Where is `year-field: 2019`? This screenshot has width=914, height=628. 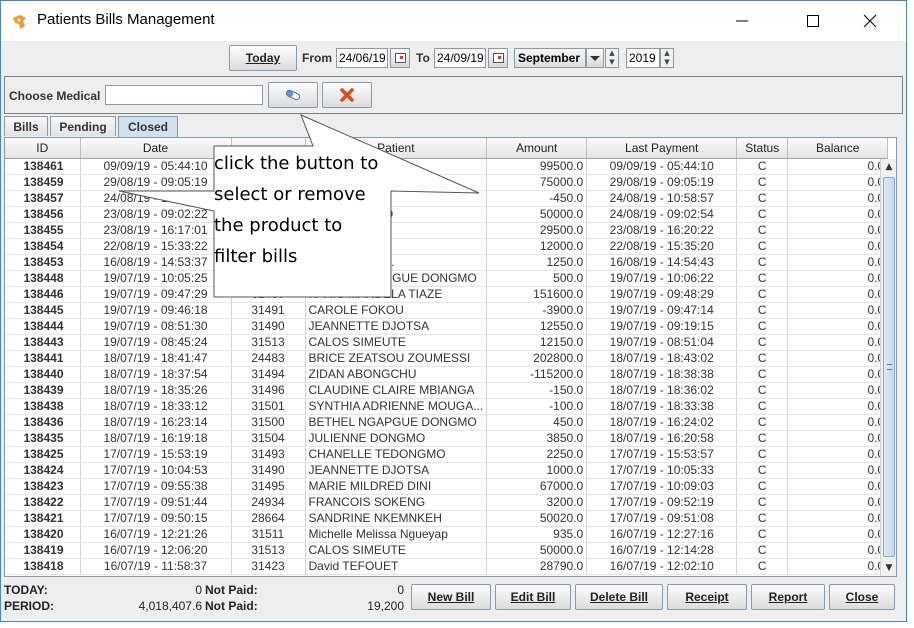 year-field: 2019 is located at coordinates (643, 58).